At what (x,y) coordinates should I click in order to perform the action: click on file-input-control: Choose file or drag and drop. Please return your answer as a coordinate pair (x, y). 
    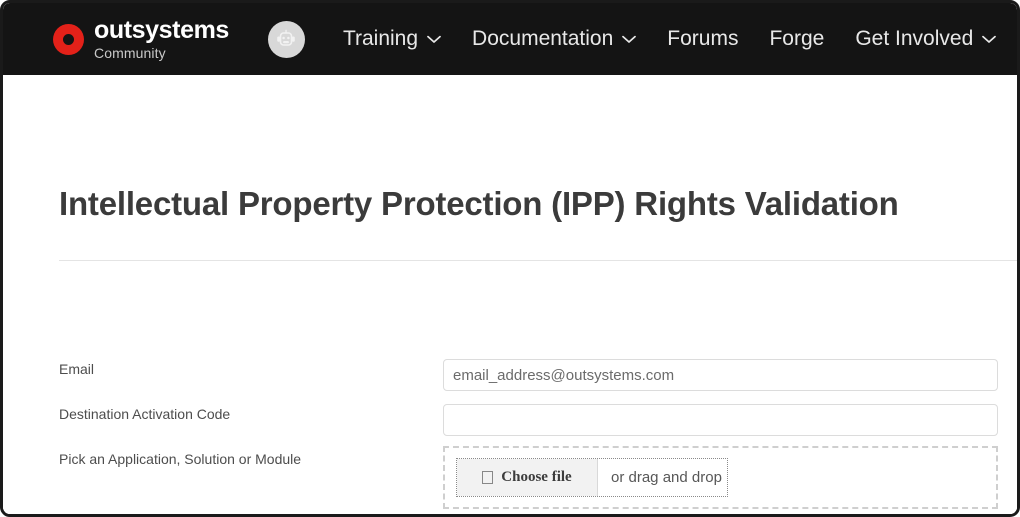
    Looking at the image, I should click on (592, 477).